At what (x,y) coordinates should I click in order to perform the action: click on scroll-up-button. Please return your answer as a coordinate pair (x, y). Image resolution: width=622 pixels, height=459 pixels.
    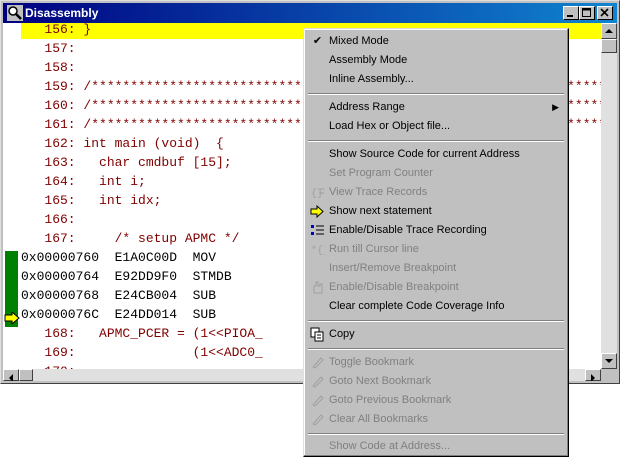
    Looking at the image, I should click on (609, 31).